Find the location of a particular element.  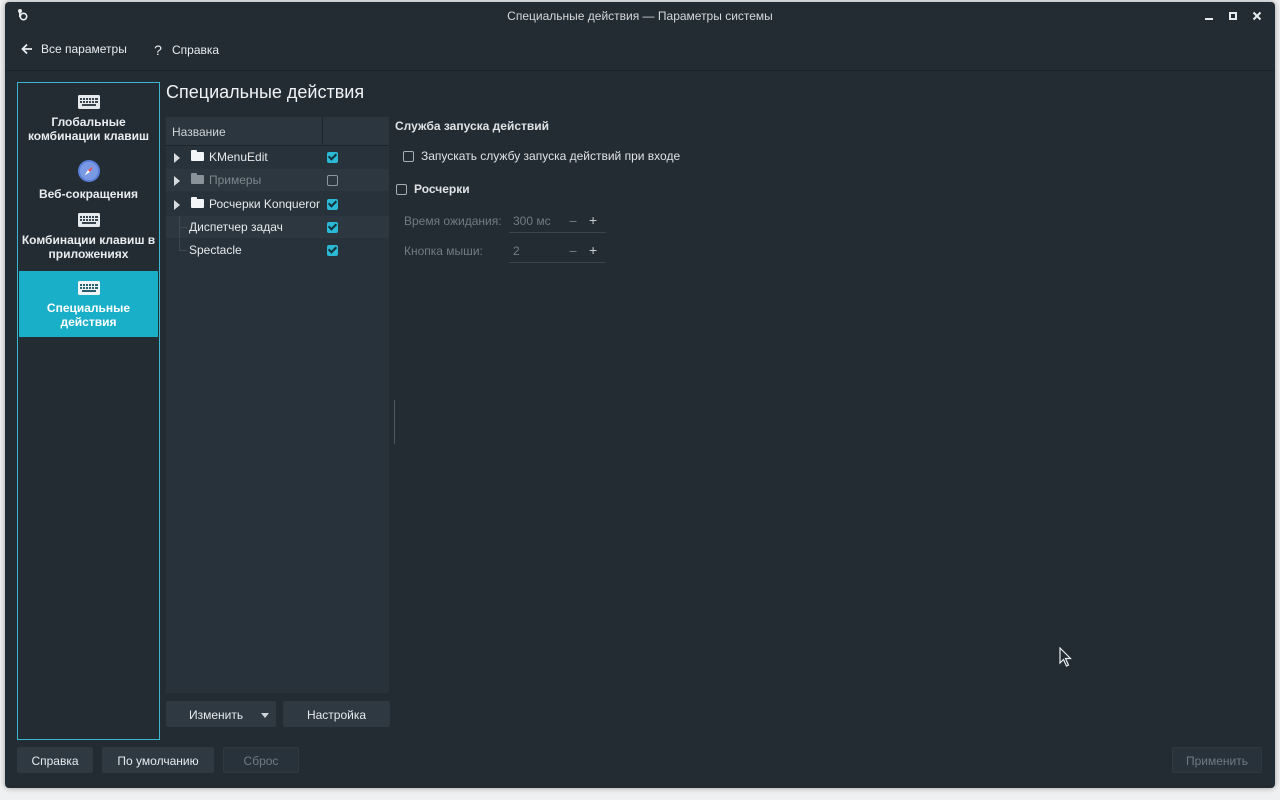

sidebar-item-label: Специальные действия is located at coordinates (88, 315).